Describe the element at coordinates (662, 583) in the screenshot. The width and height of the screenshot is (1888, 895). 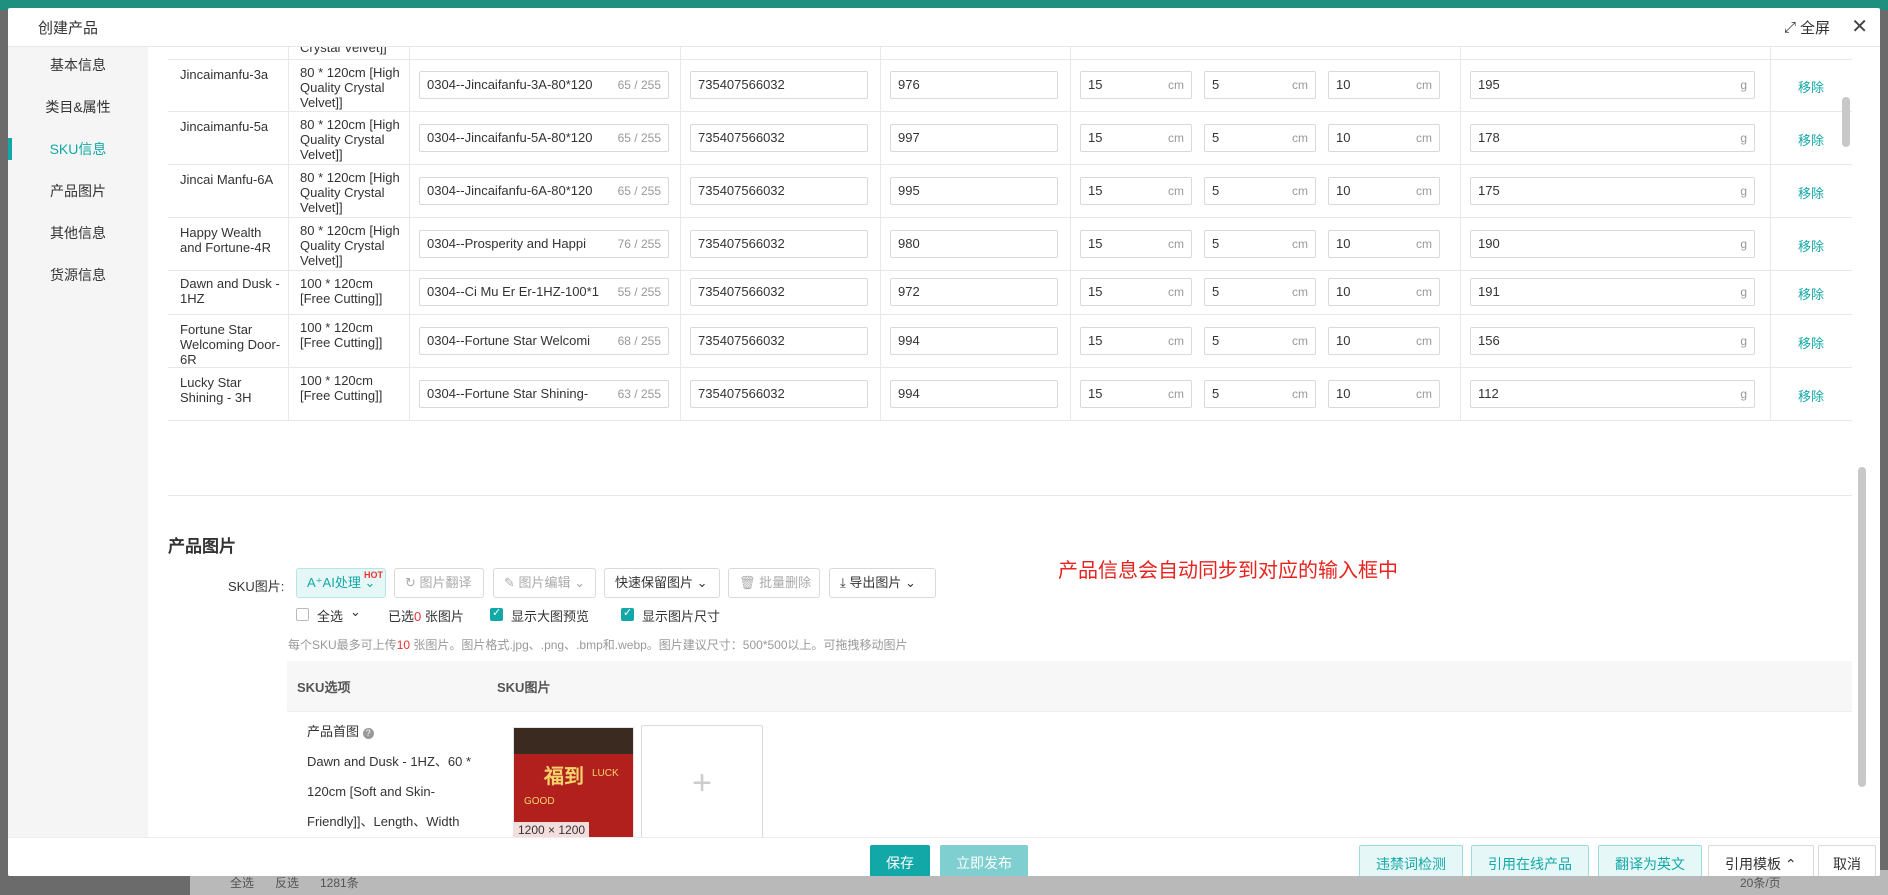
I see `quick-keep-images-button: 快速保留图片 ⌄` at that location.